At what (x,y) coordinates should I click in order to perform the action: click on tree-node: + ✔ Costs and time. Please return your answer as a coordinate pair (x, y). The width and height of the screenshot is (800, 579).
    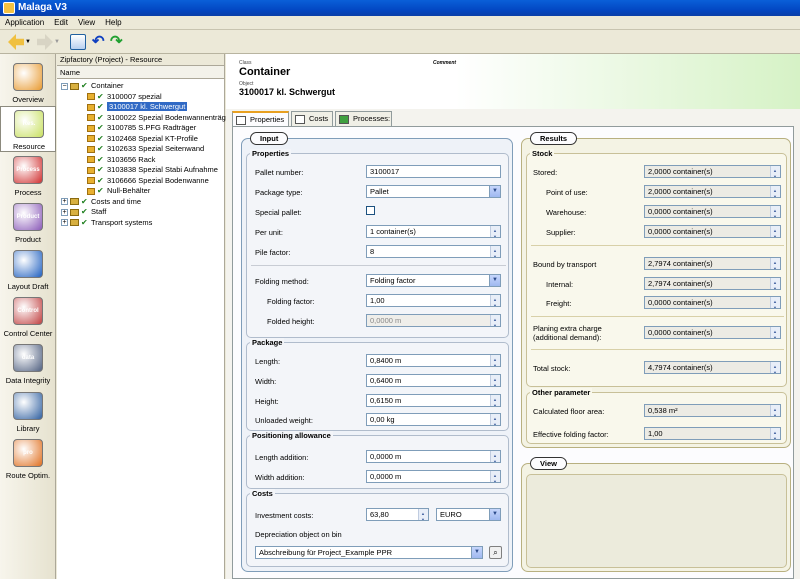
    Looking at the image, I should click on (140, 202).